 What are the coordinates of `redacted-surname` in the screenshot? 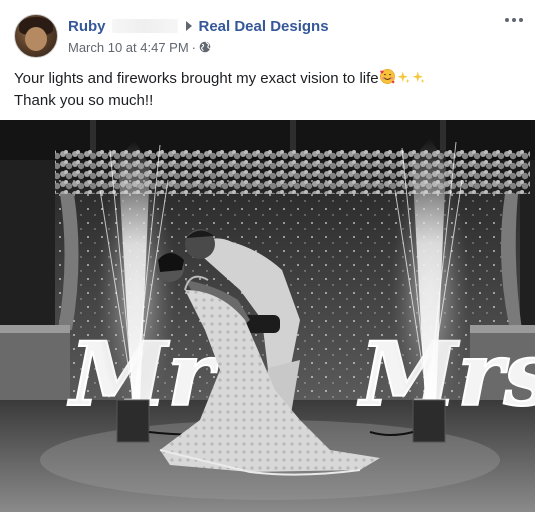 It's located at (144, 26).